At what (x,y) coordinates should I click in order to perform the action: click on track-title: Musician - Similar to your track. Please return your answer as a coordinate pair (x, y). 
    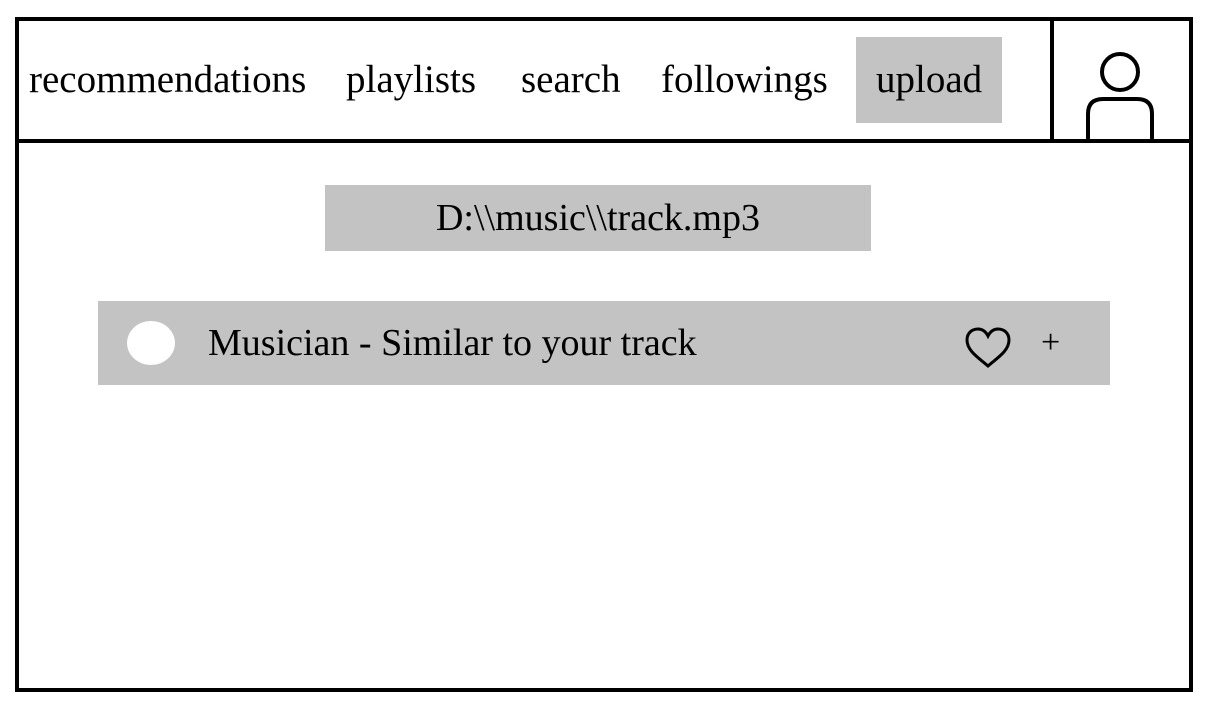
    Looking at the image, I should click on (452, 343).